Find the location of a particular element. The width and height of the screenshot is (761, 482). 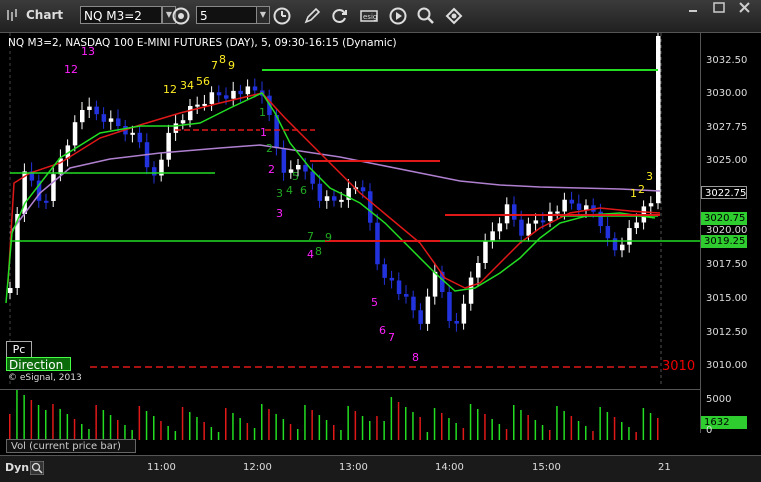

annotation-2-green: 2 is located at coordinates (269, 148).